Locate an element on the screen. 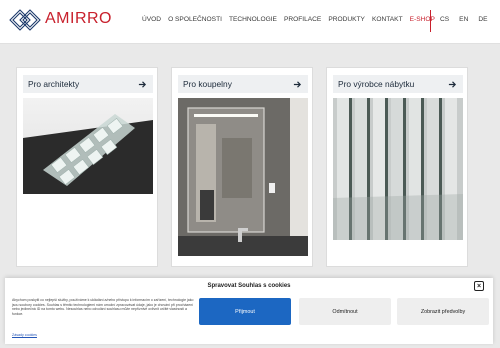 The height and width of the screenshot is (348, 500). glass-panels-photo is located at coordinates (398, 169).